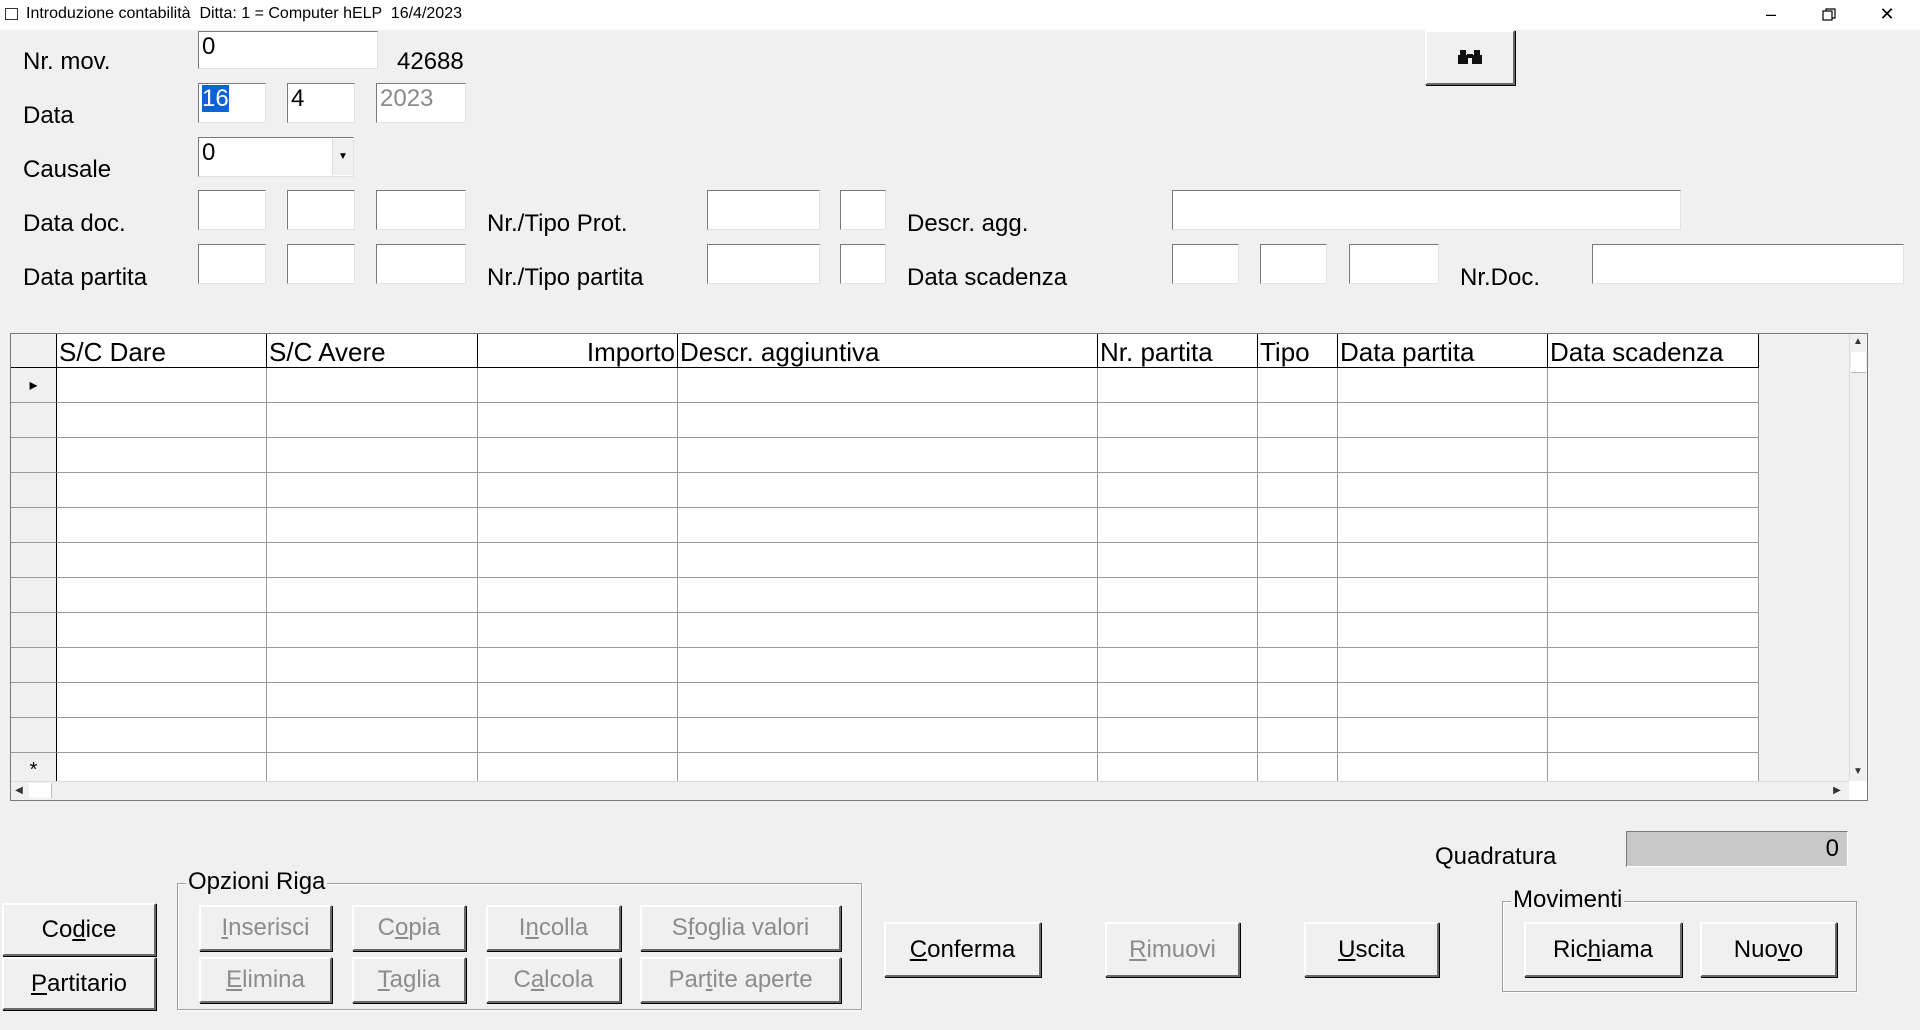 The width and height of the screenshot is (1920, 1030). What do you see at coordinates (740, 980) in the screenshot?
I see `partite-aperte-button: Partite aperte` at bounding box center [740, 980].